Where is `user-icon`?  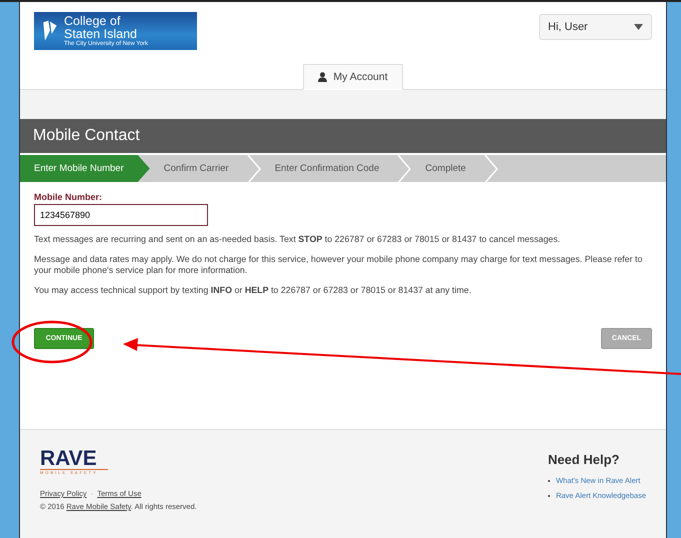 user-icon is located at coordinates (323, 77).